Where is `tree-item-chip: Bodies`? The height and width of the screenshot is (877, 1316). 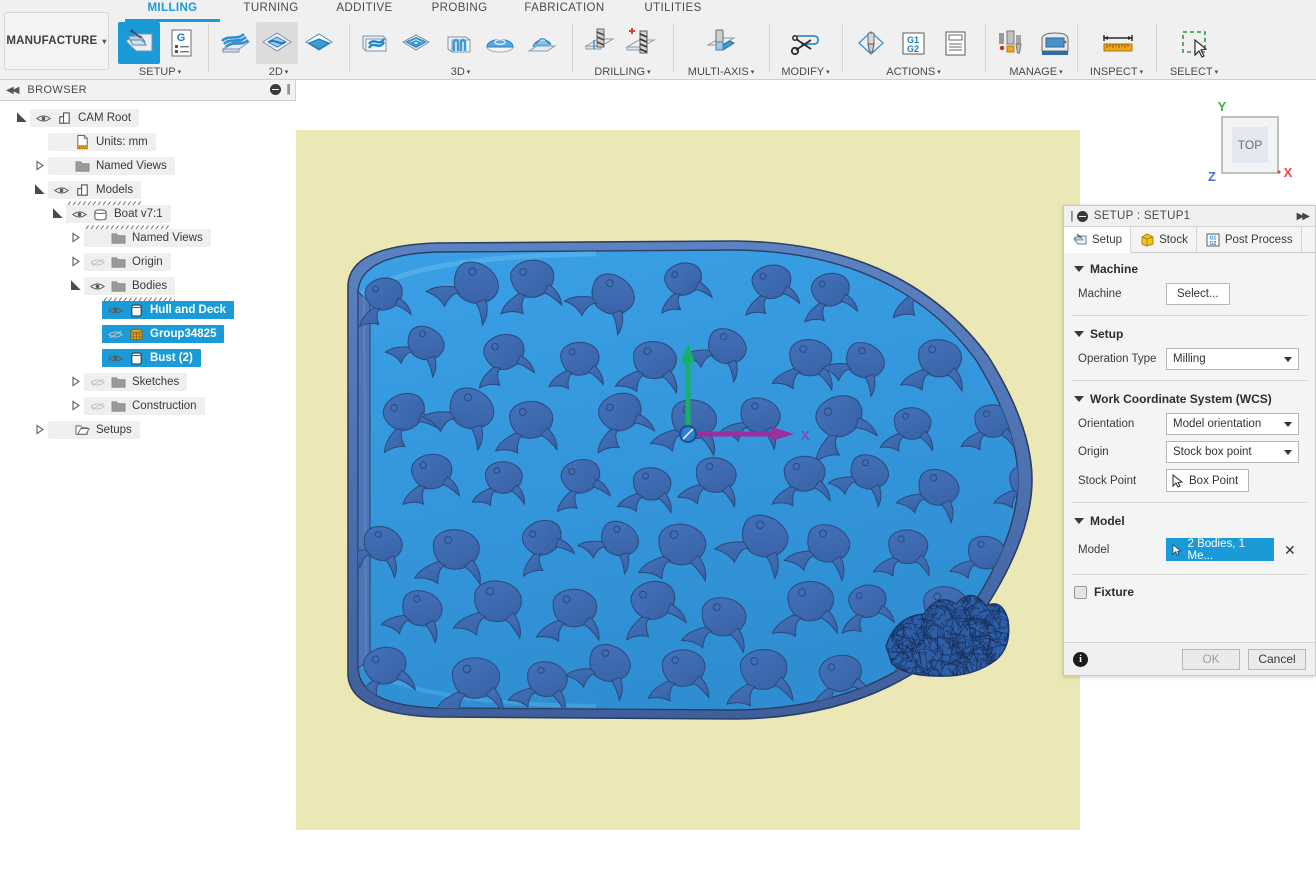
tree-item-chip: Bodies is located at coordinates (130, 289).